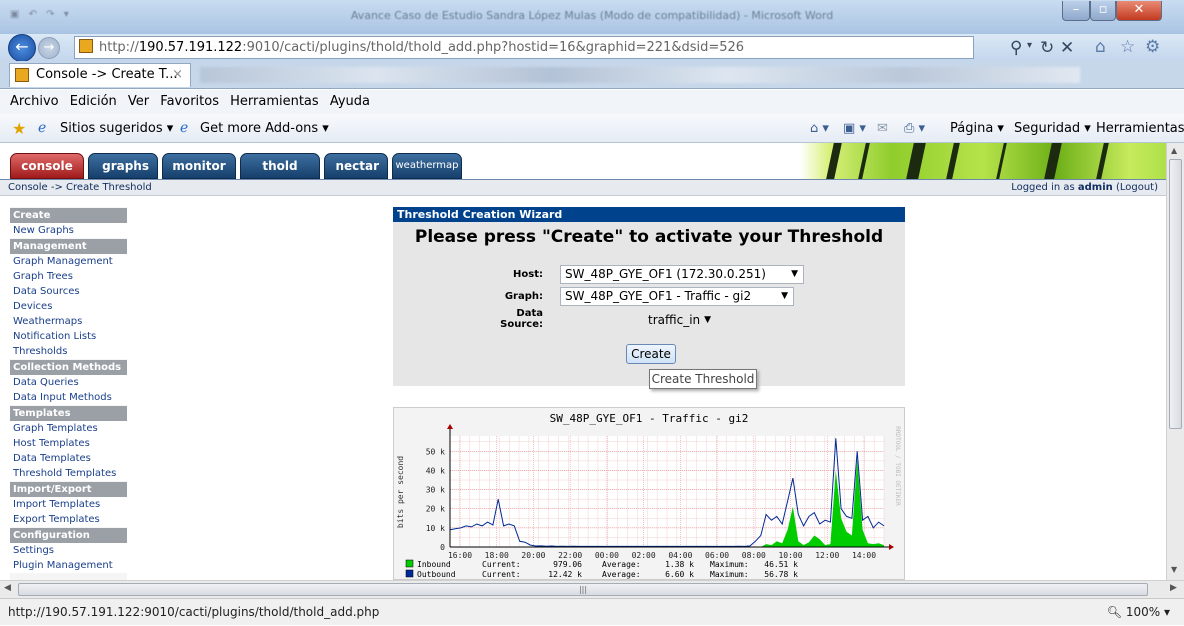 The image size is (1184, 626). What do you see at coordinates (1173, 588) in the screenshot?
I see `scroll-right-icon: ▶` at bounding box center [1173, 588].